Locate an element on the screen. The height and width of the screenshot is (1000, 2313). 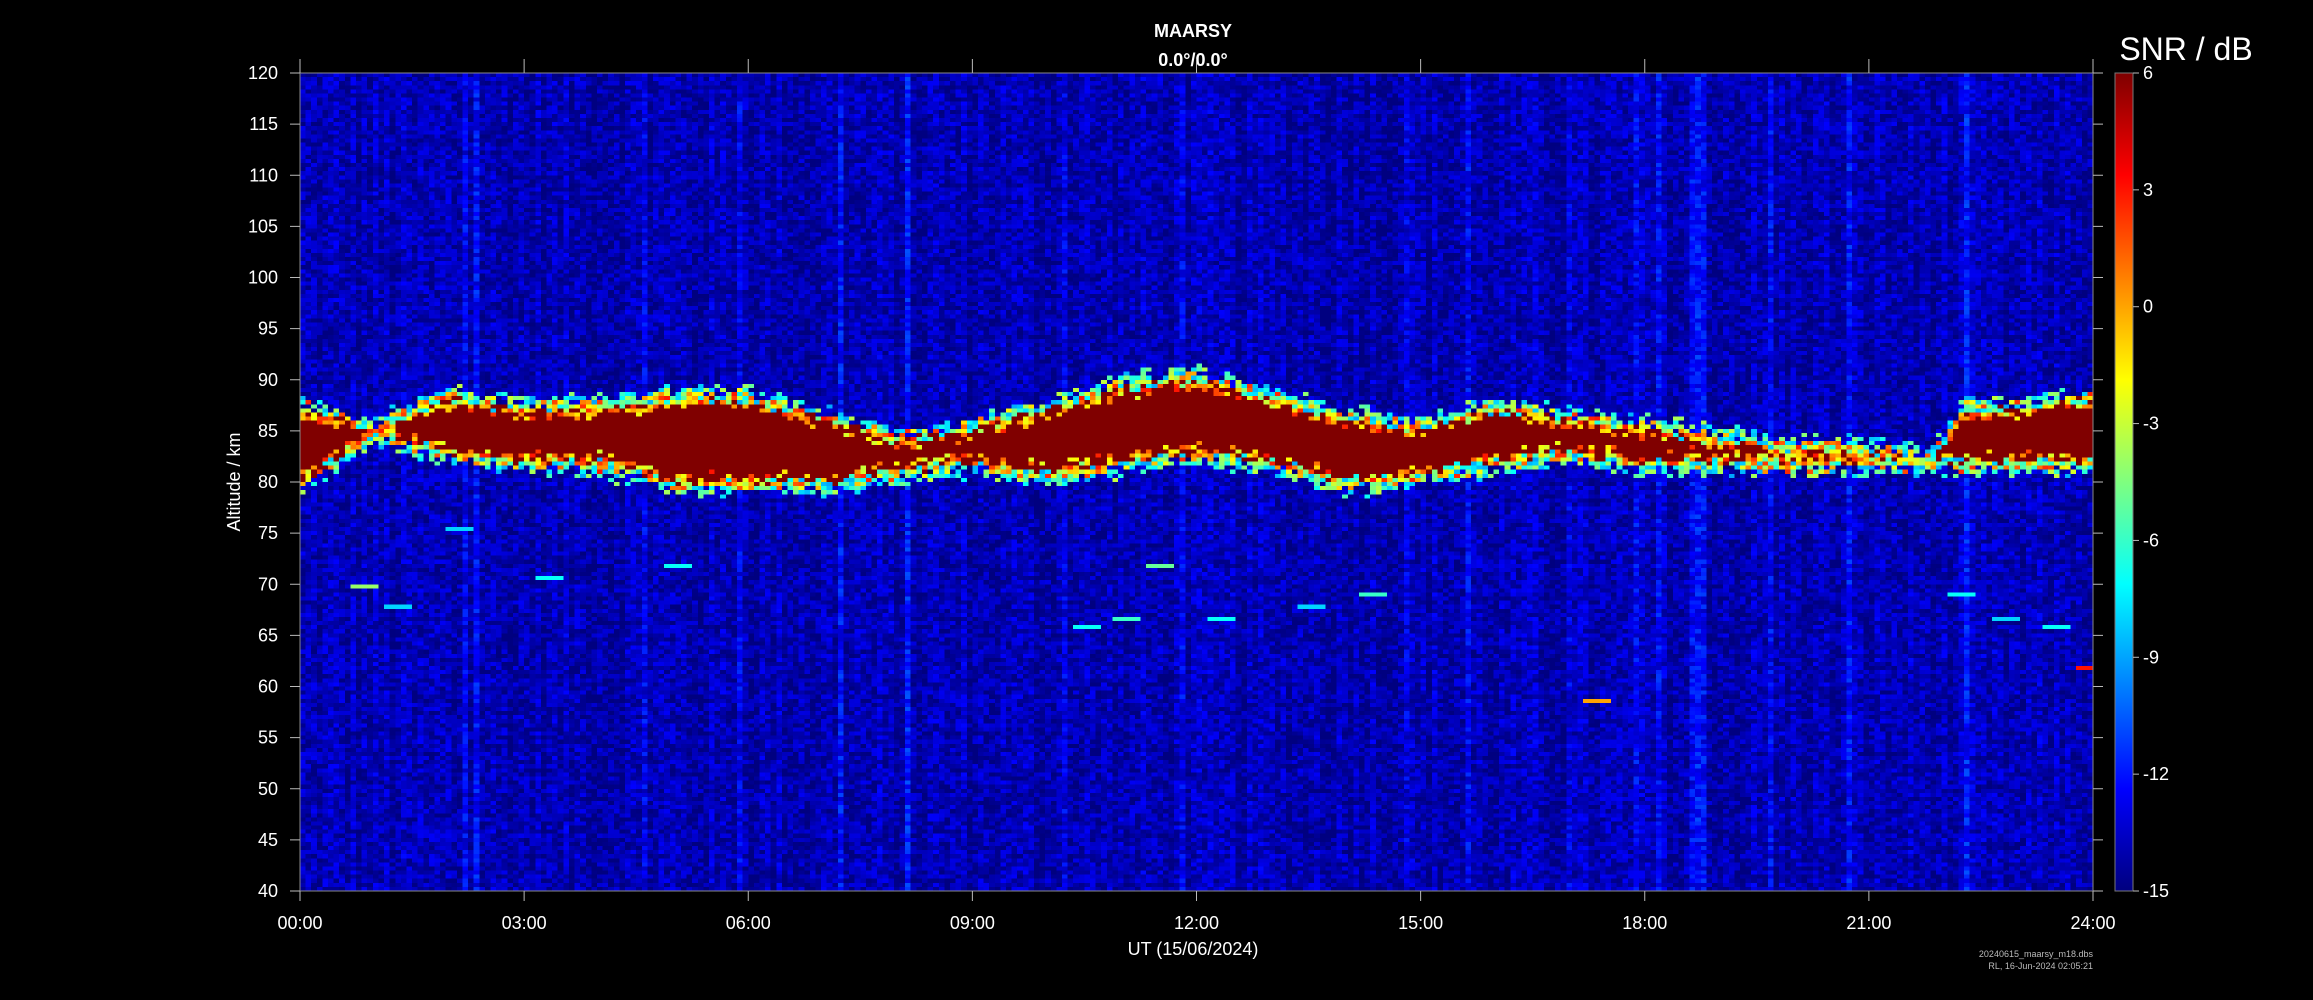
y-tick-label: 60 is located at coordinates (268, 687).